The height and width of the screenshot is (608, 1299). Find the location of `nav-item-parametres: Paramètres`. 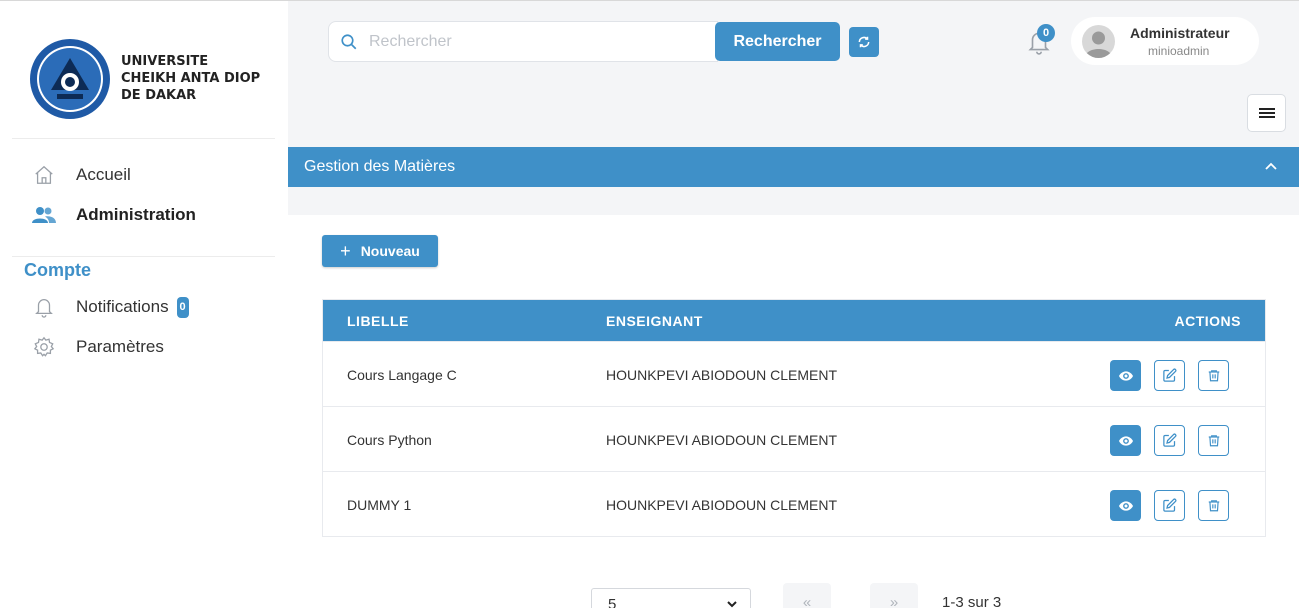

nav-item-parametres: Paramètres is located at coordinates (98, 347).